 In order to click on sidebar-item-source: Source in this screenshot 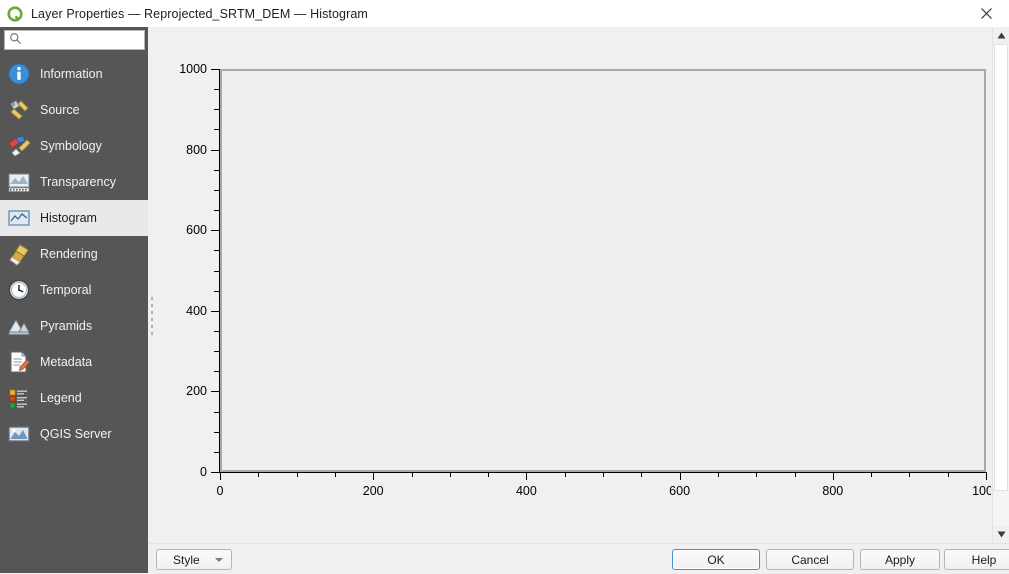, I will do `click(74, 110)`.